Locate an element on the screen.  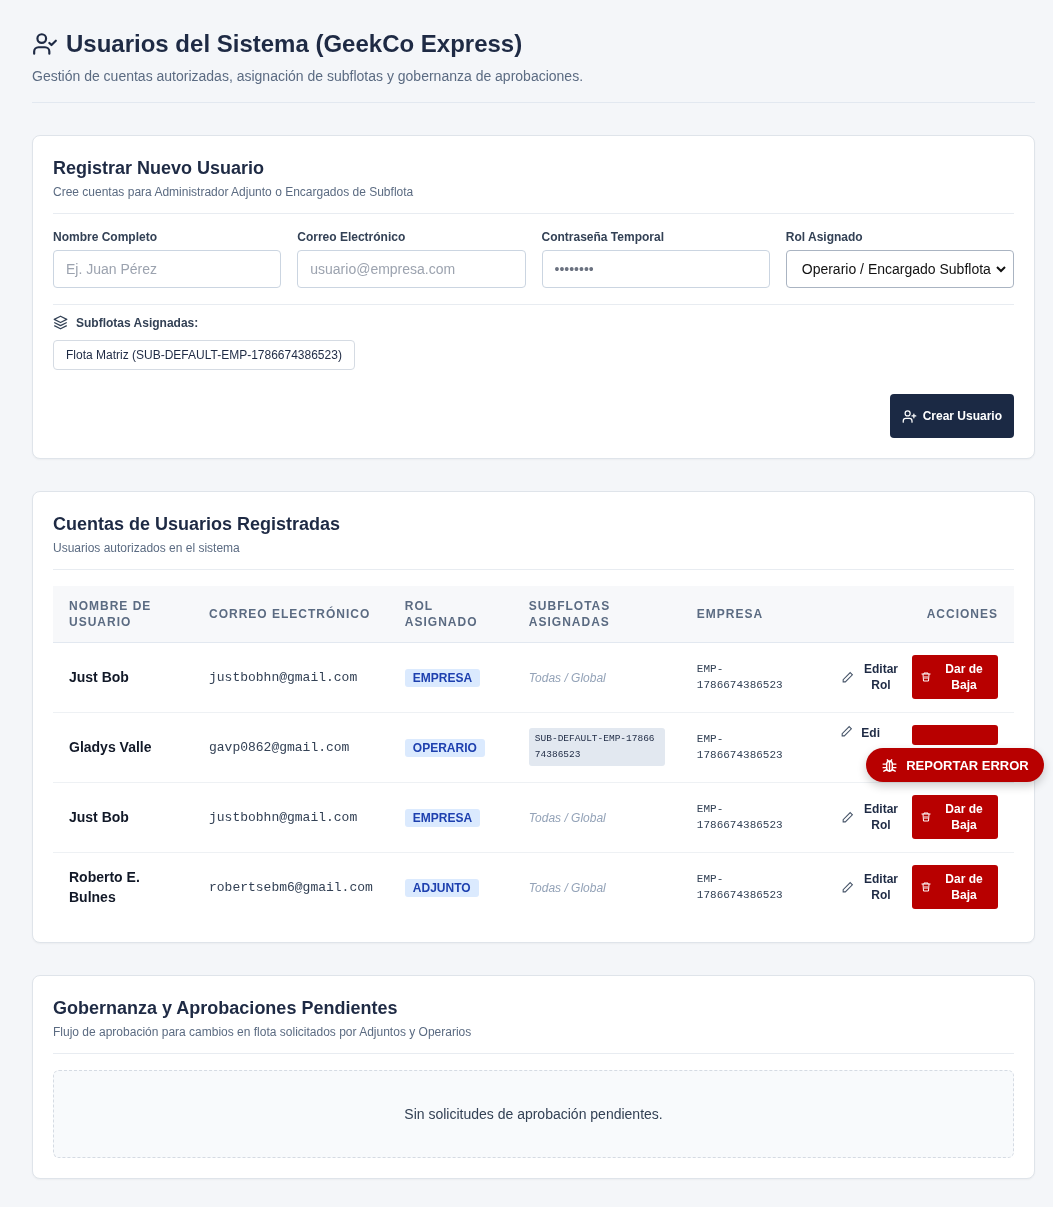
field-label: Contraseña Temporal is located at coordinates (603, 237).